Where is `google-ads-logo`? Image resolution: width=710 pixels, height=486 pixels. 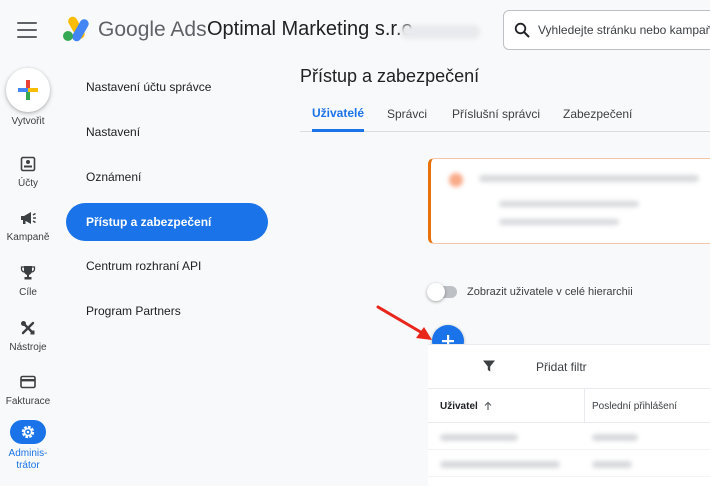
google-ads-logo is located at coordinates (76, 29).